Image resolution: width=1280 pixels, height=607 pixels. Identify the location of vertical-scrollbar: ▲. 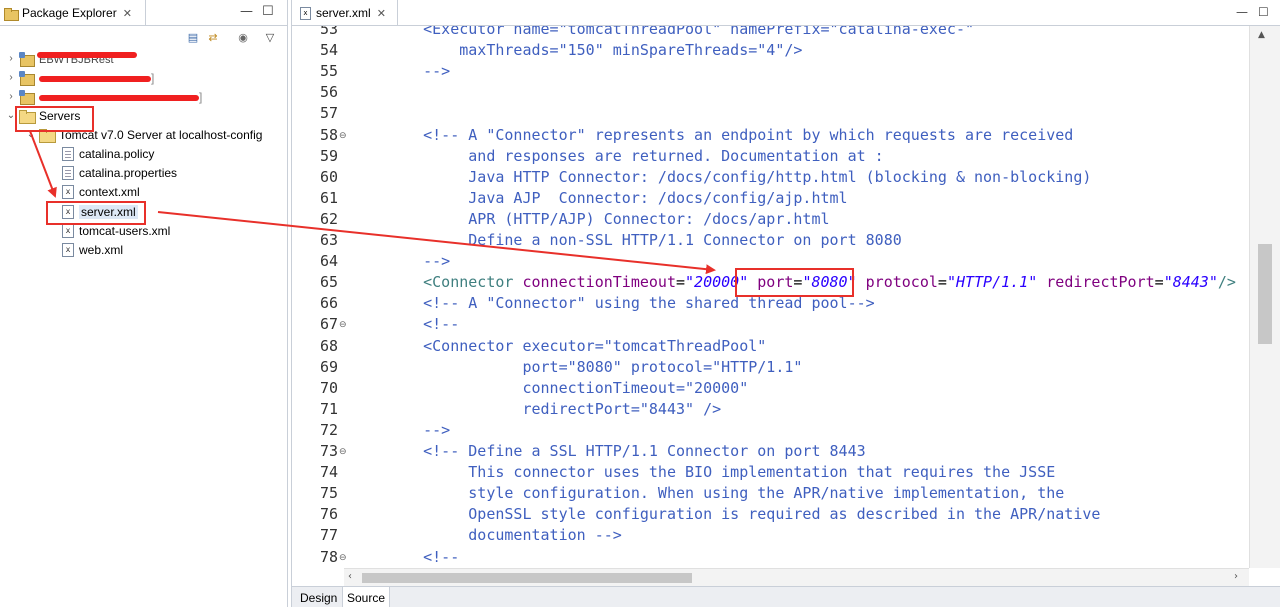
(1264, 297).